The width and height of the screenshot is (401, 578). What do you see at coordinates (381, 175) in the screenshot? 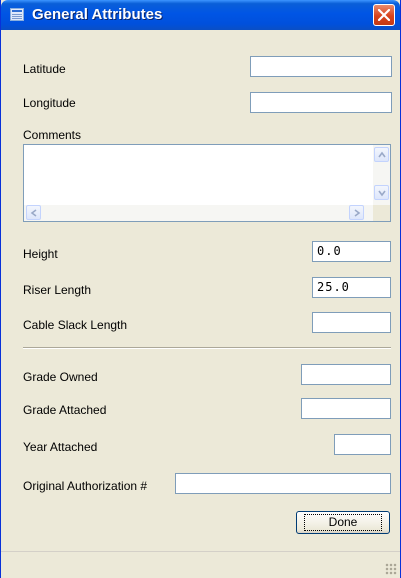
I see `vertical-scrollbar` at bounding box center [381, 175].